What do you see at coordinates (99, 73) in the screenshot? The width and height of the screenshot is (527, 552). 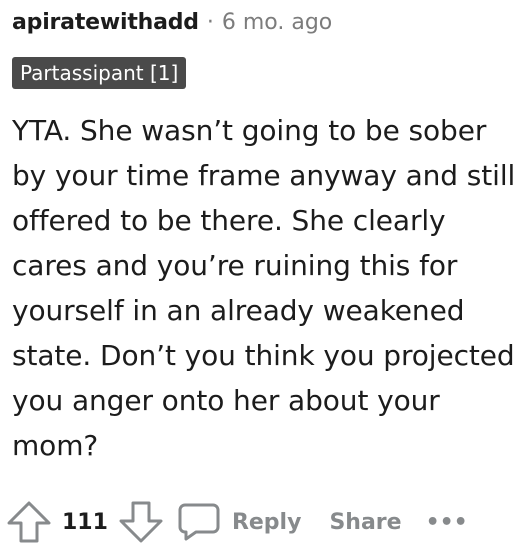 I see `user-flair: Partassipant [1]` at bounding box center [99, 73].